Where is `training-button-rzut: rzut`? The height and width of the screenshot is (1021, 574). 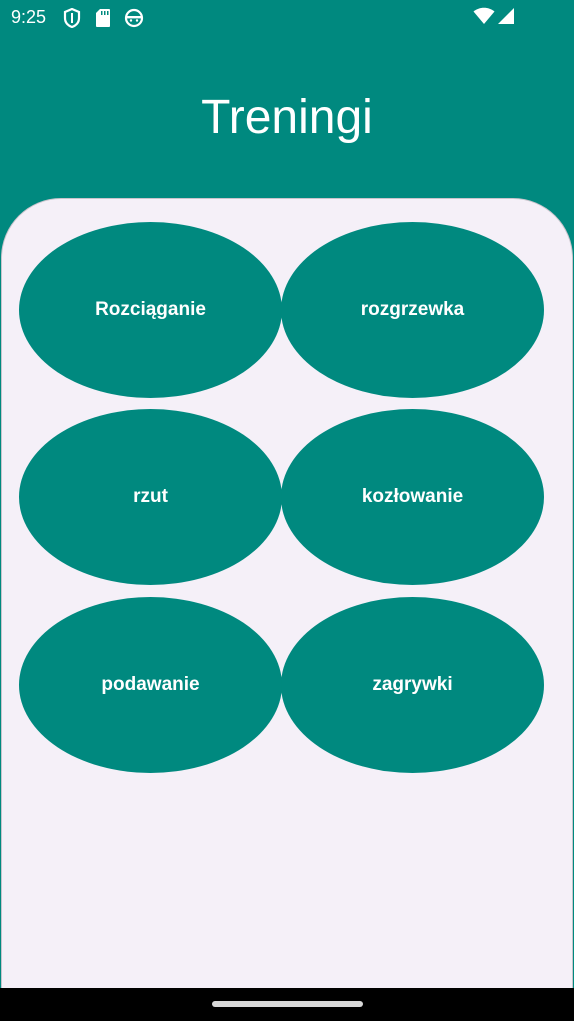 training-button-rzut: rzut is located at coordinates (150, 497).